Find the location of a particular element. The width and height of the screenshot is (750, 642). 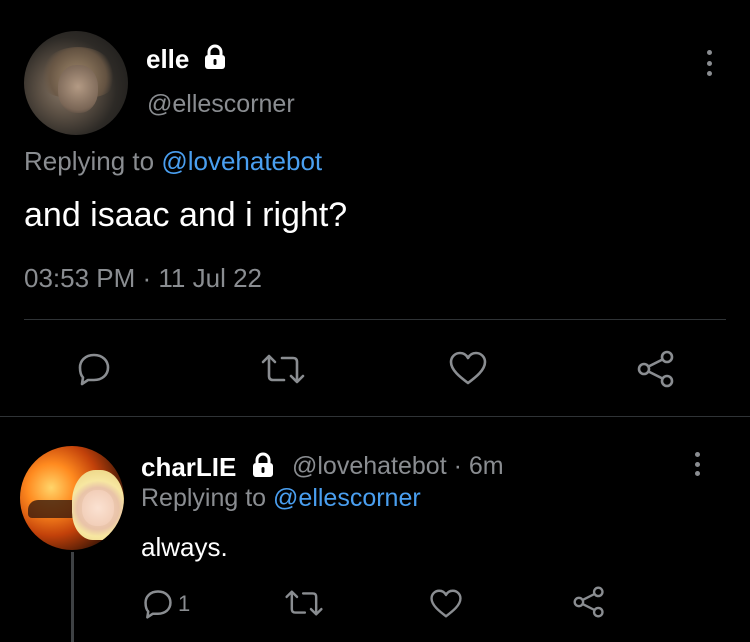

reply-count: 1 is located at coordinates (184, 603).